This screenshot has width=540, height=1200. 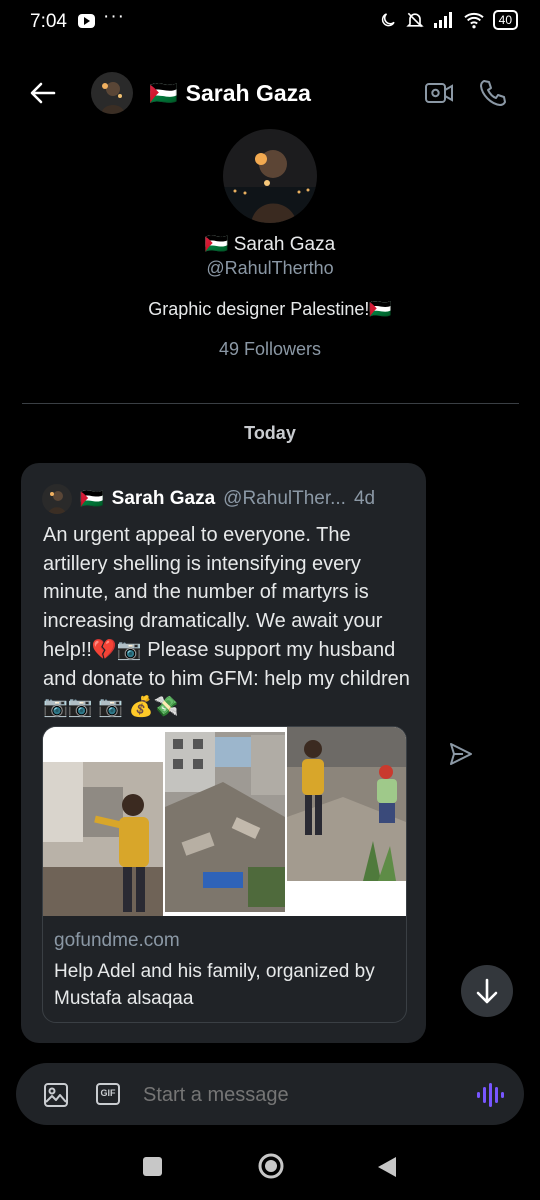 I want to click on image-attach-icon, so click(x=56, y=1095).